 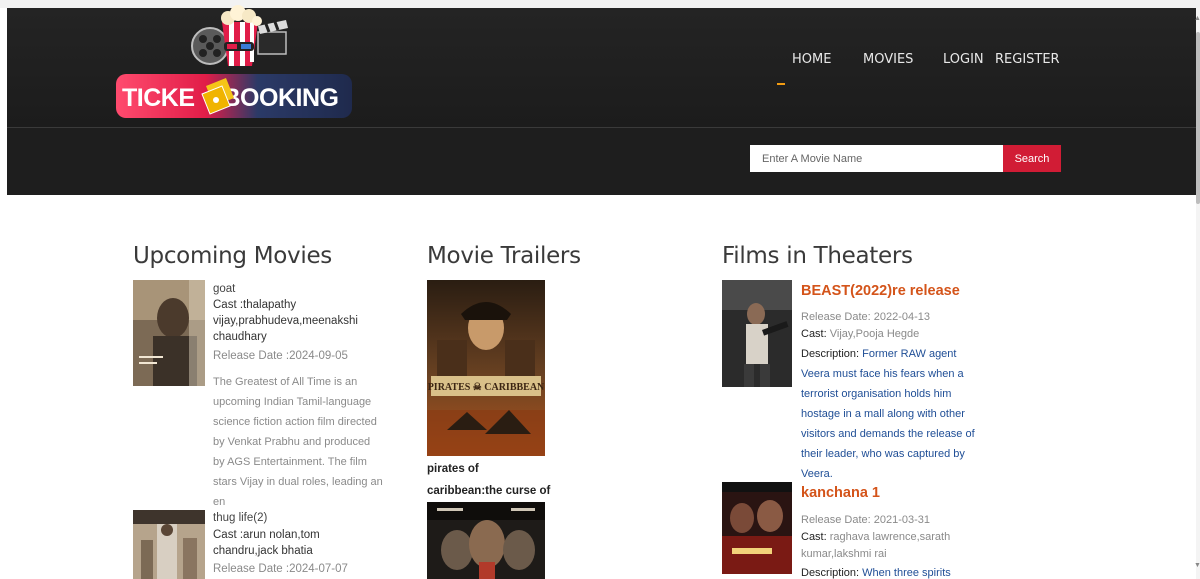 What do you see at coordinates (880, 291) in the screenshot?
I see `film-title: BEAST(2022)re release` at bounding box center [880, 291].